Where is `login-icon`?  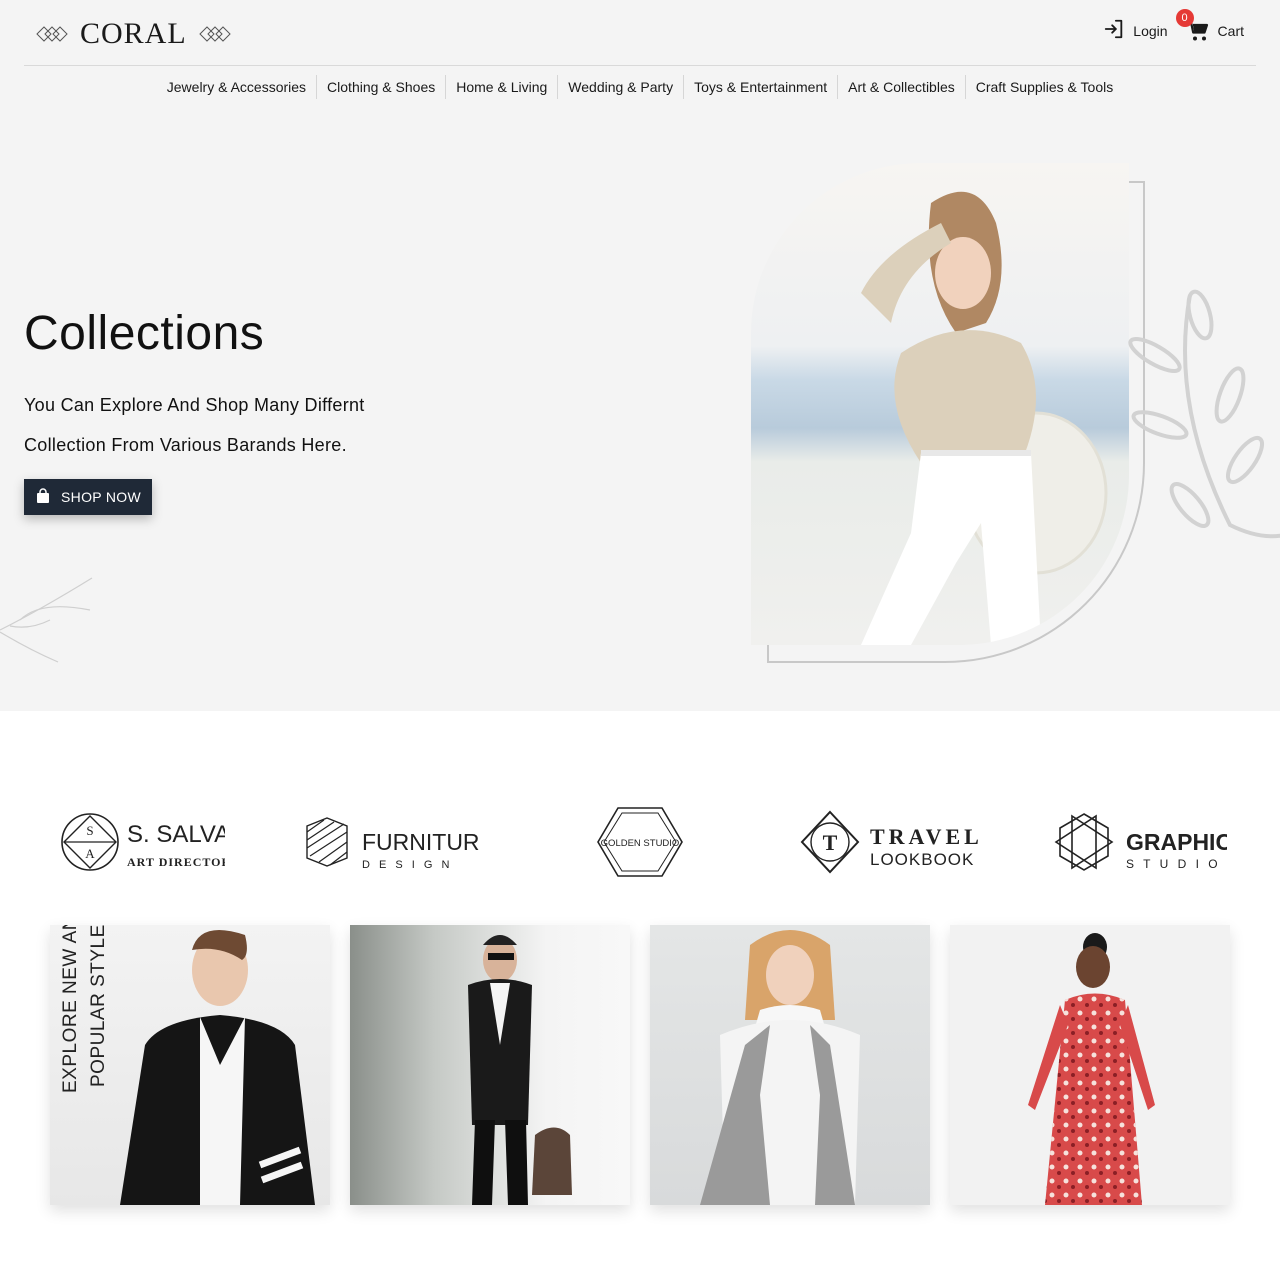 login-icon is located at coordinates (1114, 30).